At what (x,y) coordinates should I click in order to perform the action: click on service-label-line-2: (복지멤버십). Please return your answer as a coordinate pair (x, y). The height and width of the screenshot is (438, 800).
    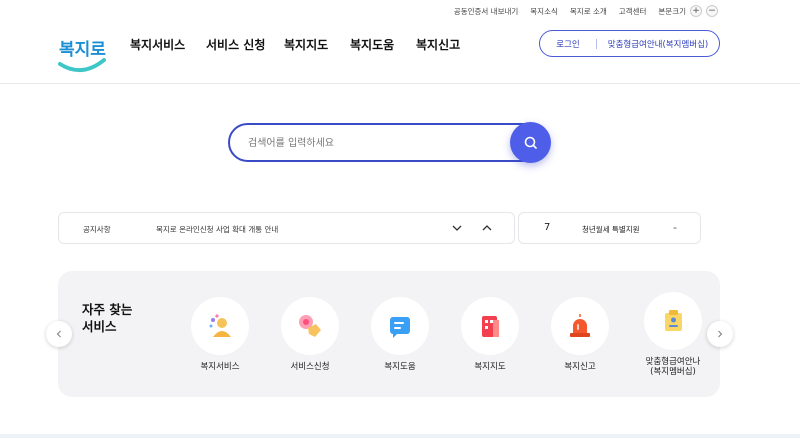
    Looking at the image, I should click on (673, 372).